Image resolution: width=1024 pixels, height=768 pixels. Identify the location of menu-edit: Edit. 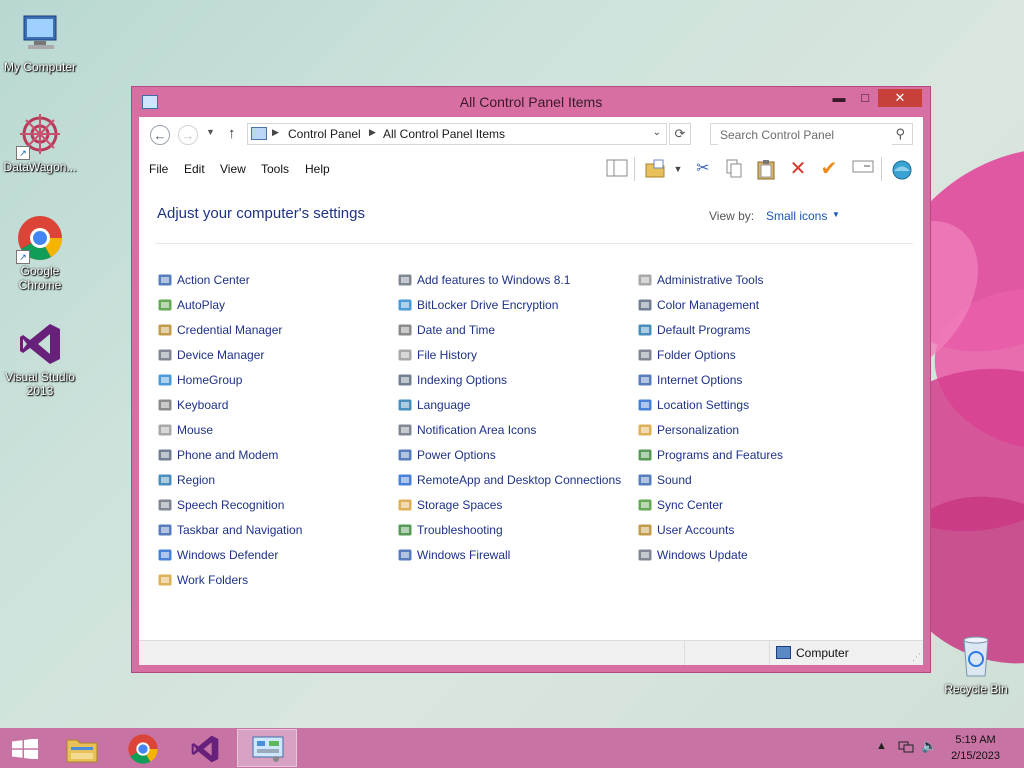
(194, 169).